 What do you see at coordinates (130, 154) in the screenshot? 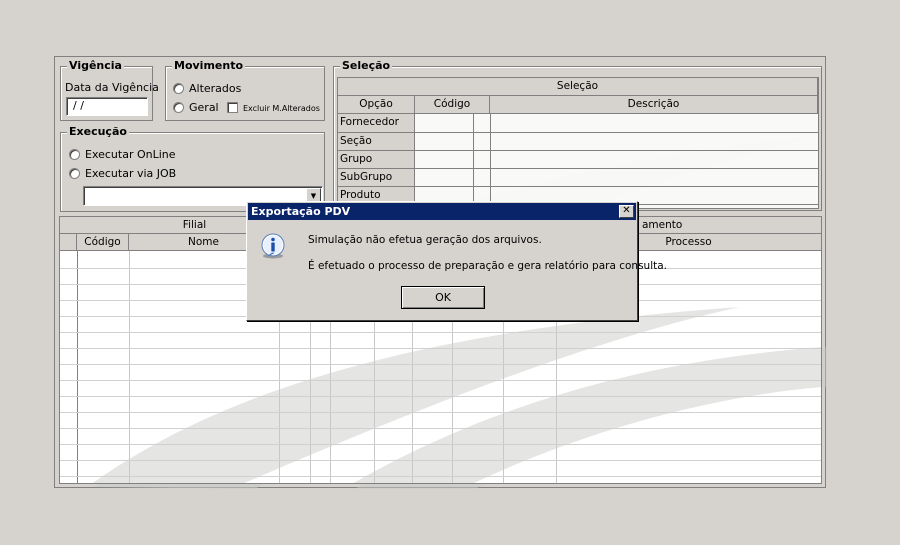
I see `radio-online-label: Executar OnLine` at bounding box center [130, 154].